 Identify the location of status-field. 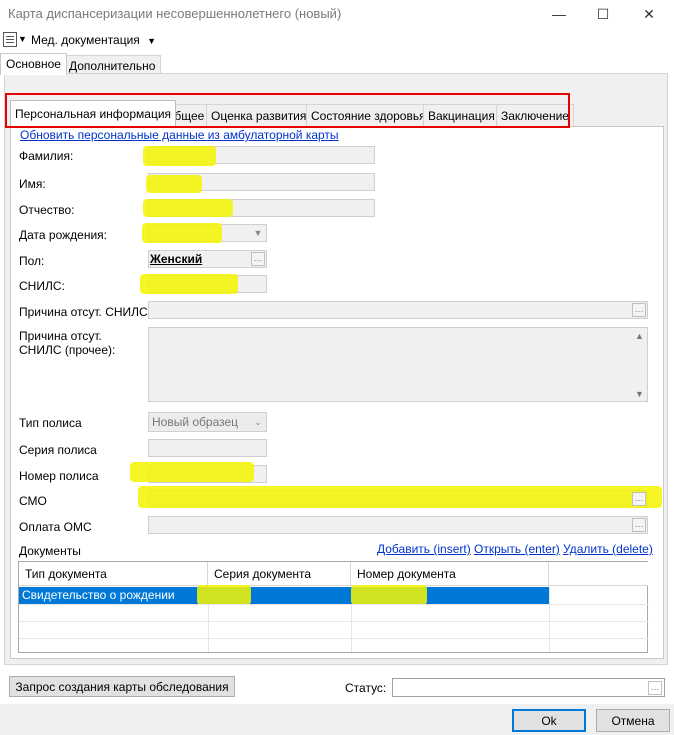
(528, 687).